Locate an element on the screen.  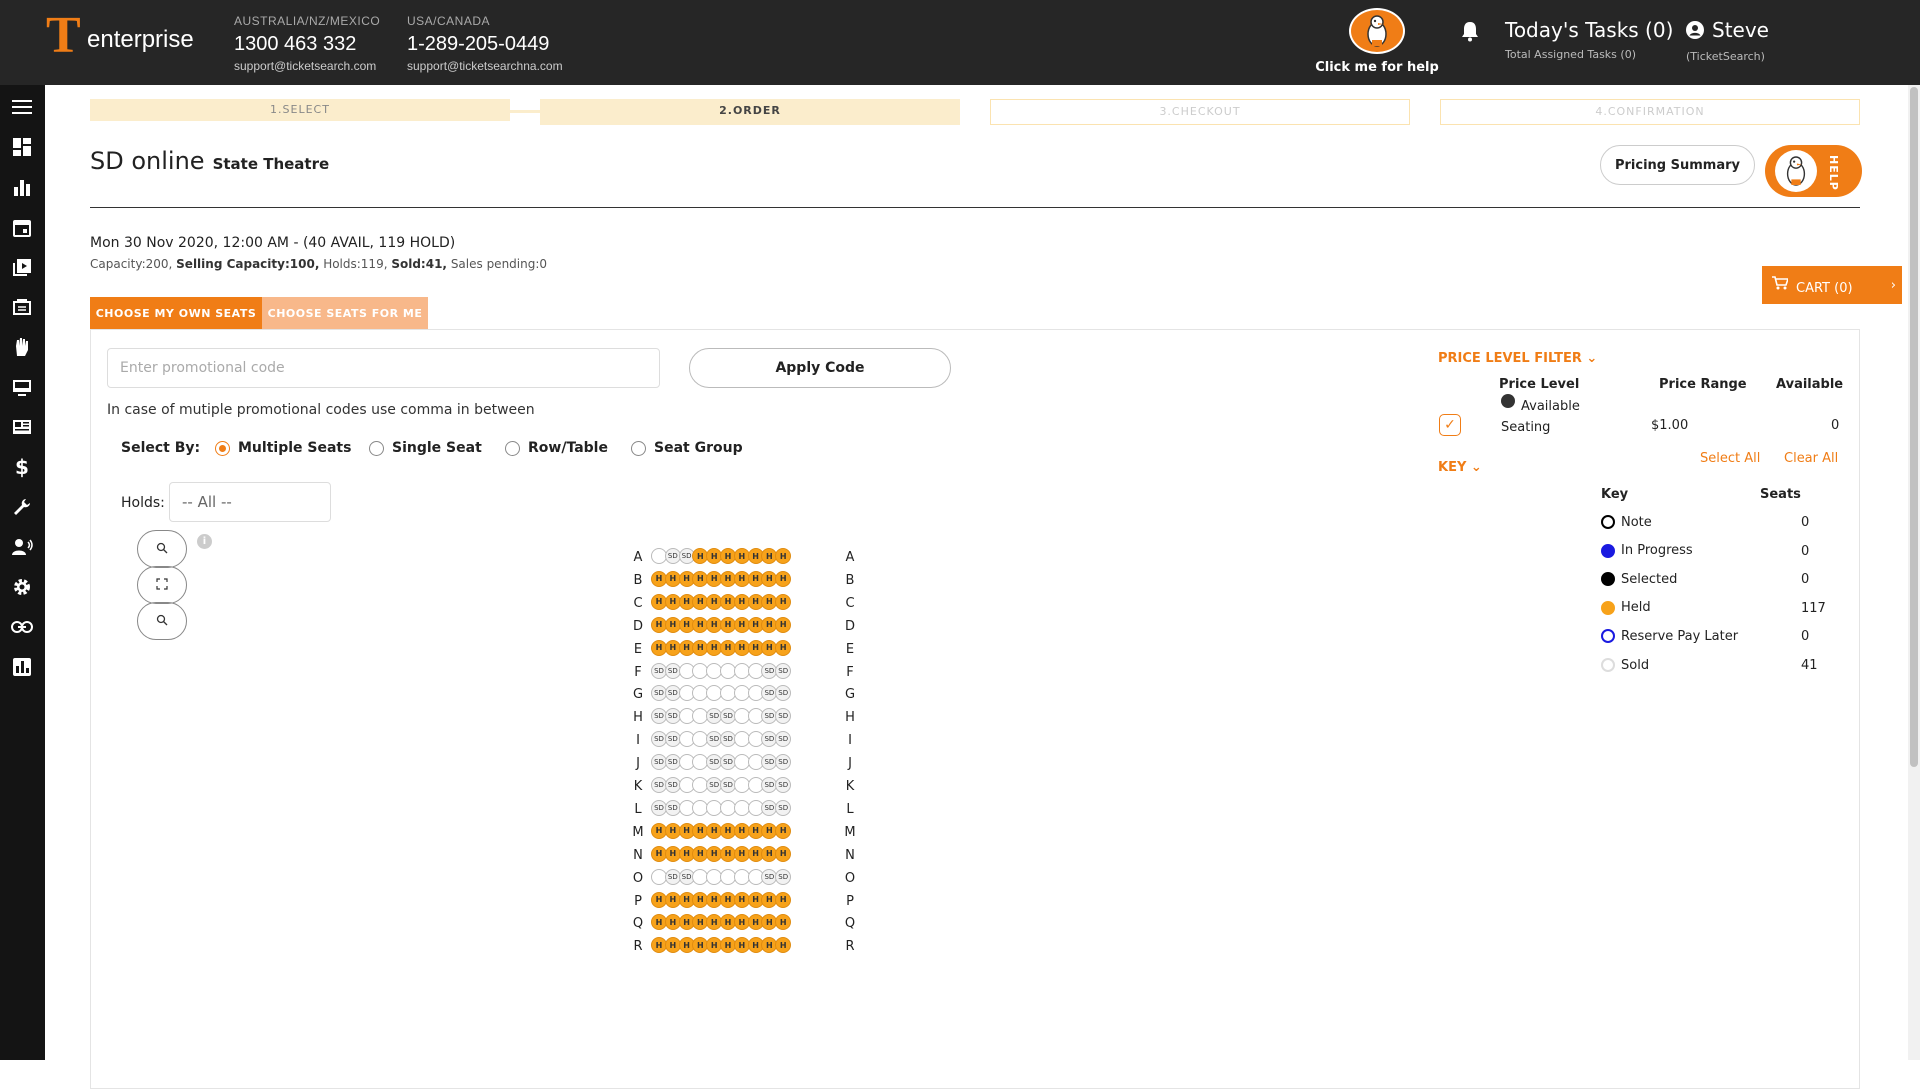
key-label: Reserve Pay Later is located at coordinates (1680, 636).